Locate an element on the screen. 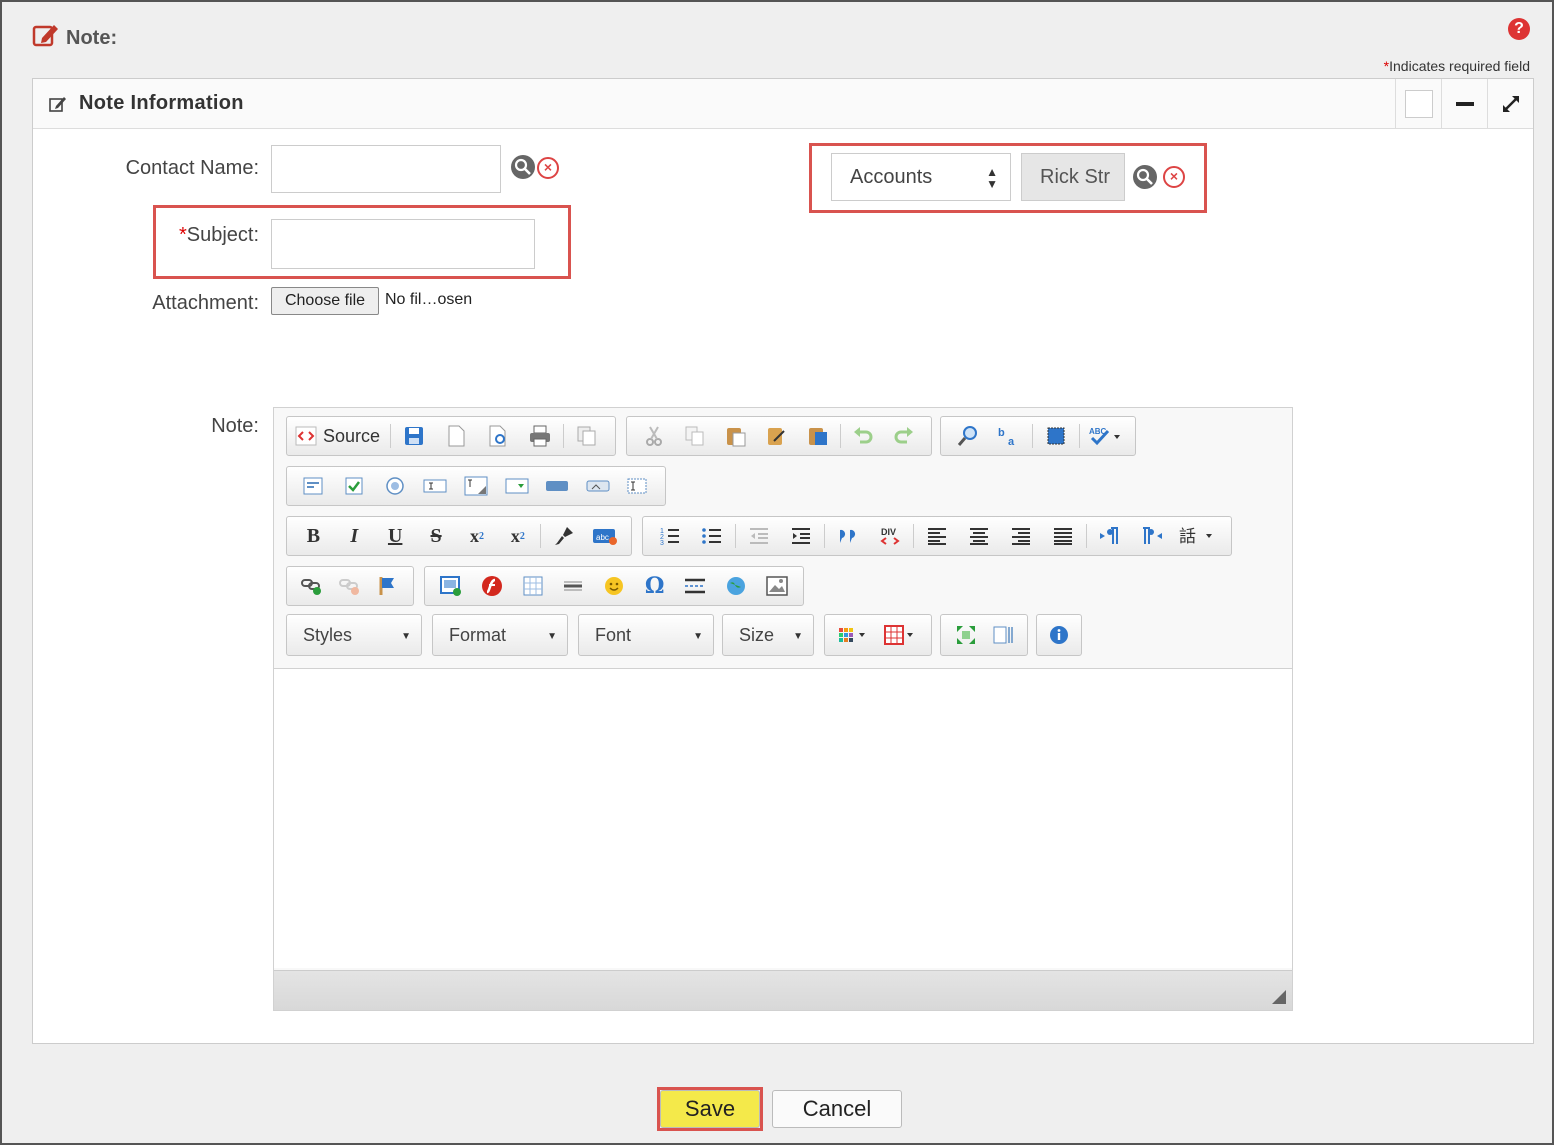  insert-image-icon is located at coordinates (451, 586).